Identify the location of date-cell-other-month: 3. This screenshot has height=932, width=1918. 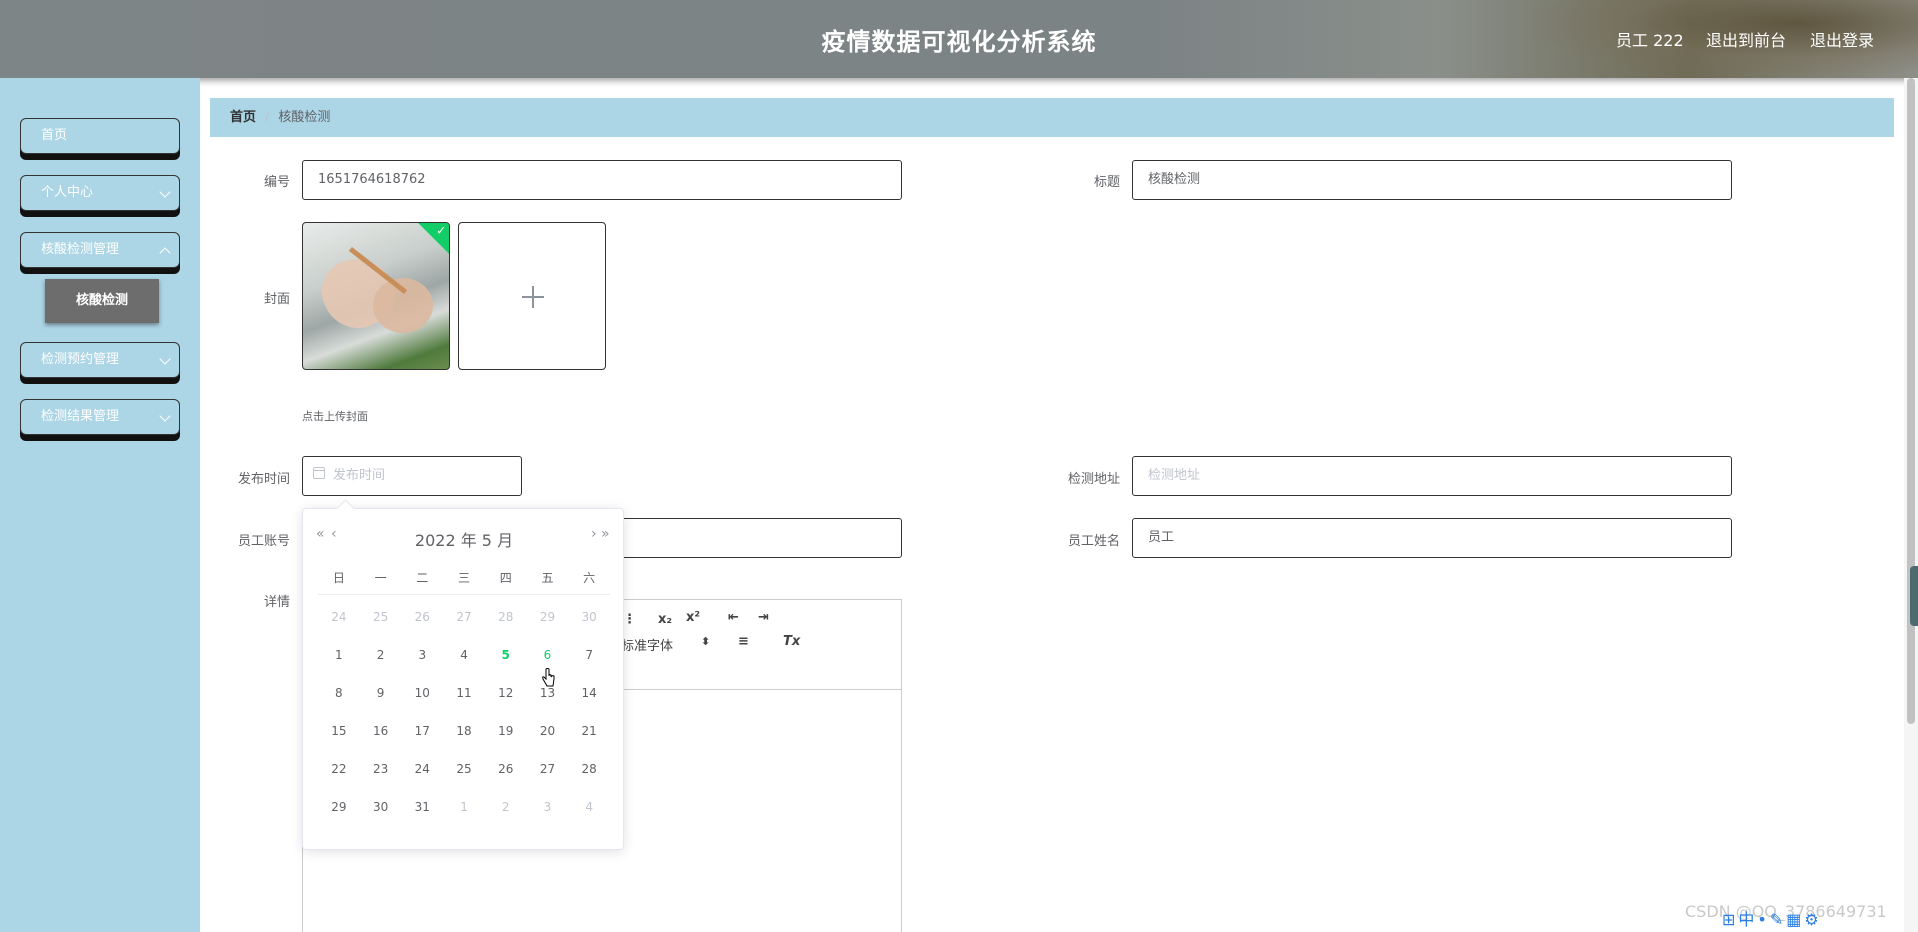
(548, 811).